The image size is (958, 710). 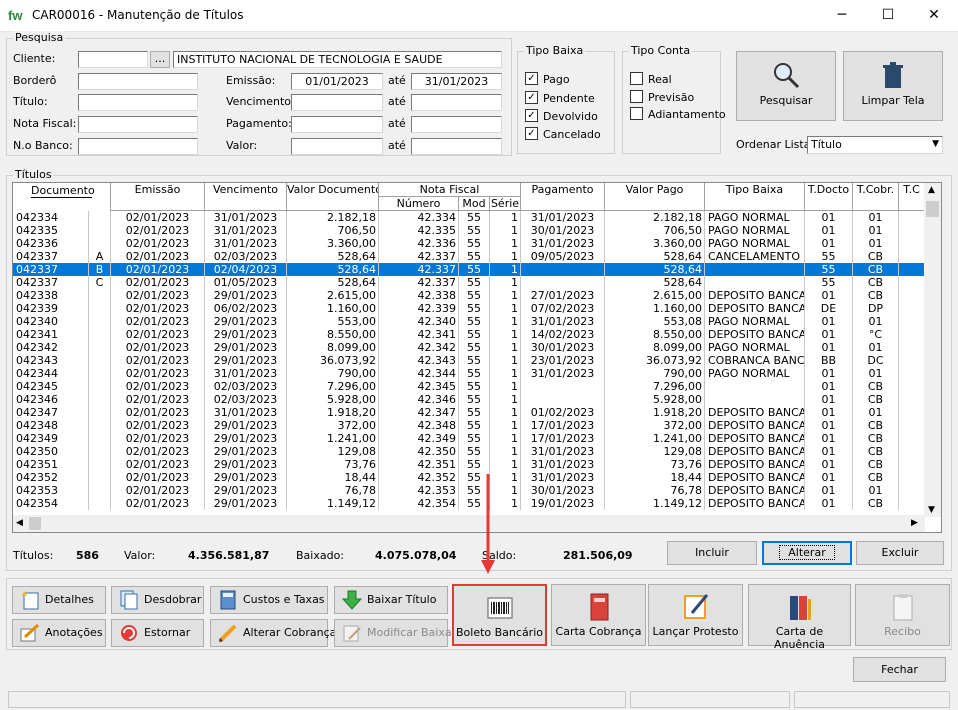 I want to click on vertical-scrollbar: ▲ ▼, so click(x=932, y=350).